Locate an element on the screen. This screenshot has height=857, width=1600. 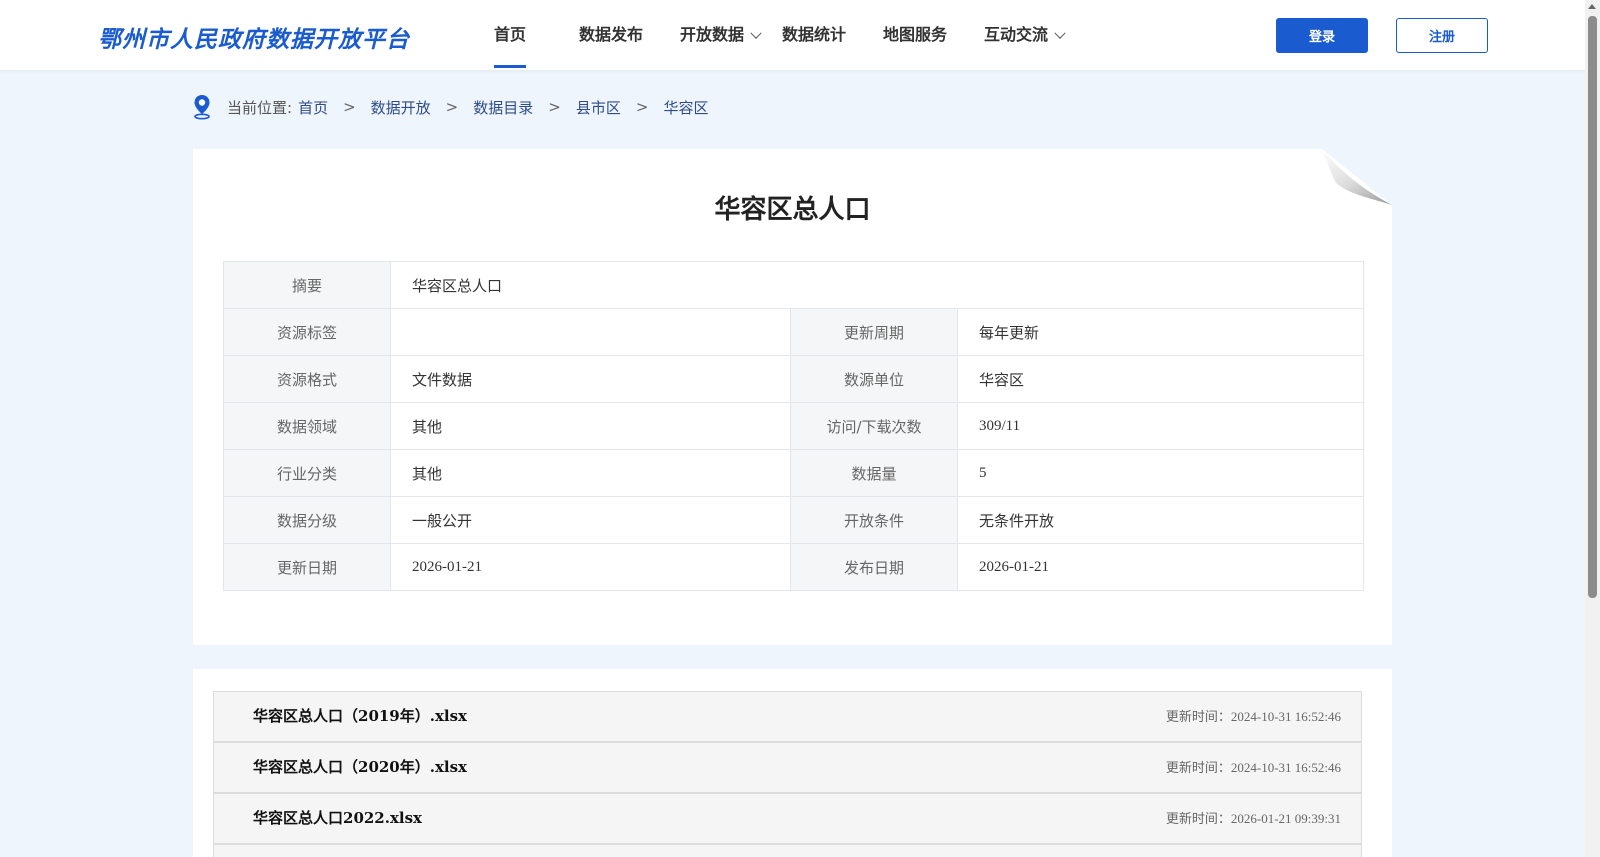
table-row: 数据领域 其他 访问/下载次数 309/11 is located at coordinates (793, 426).